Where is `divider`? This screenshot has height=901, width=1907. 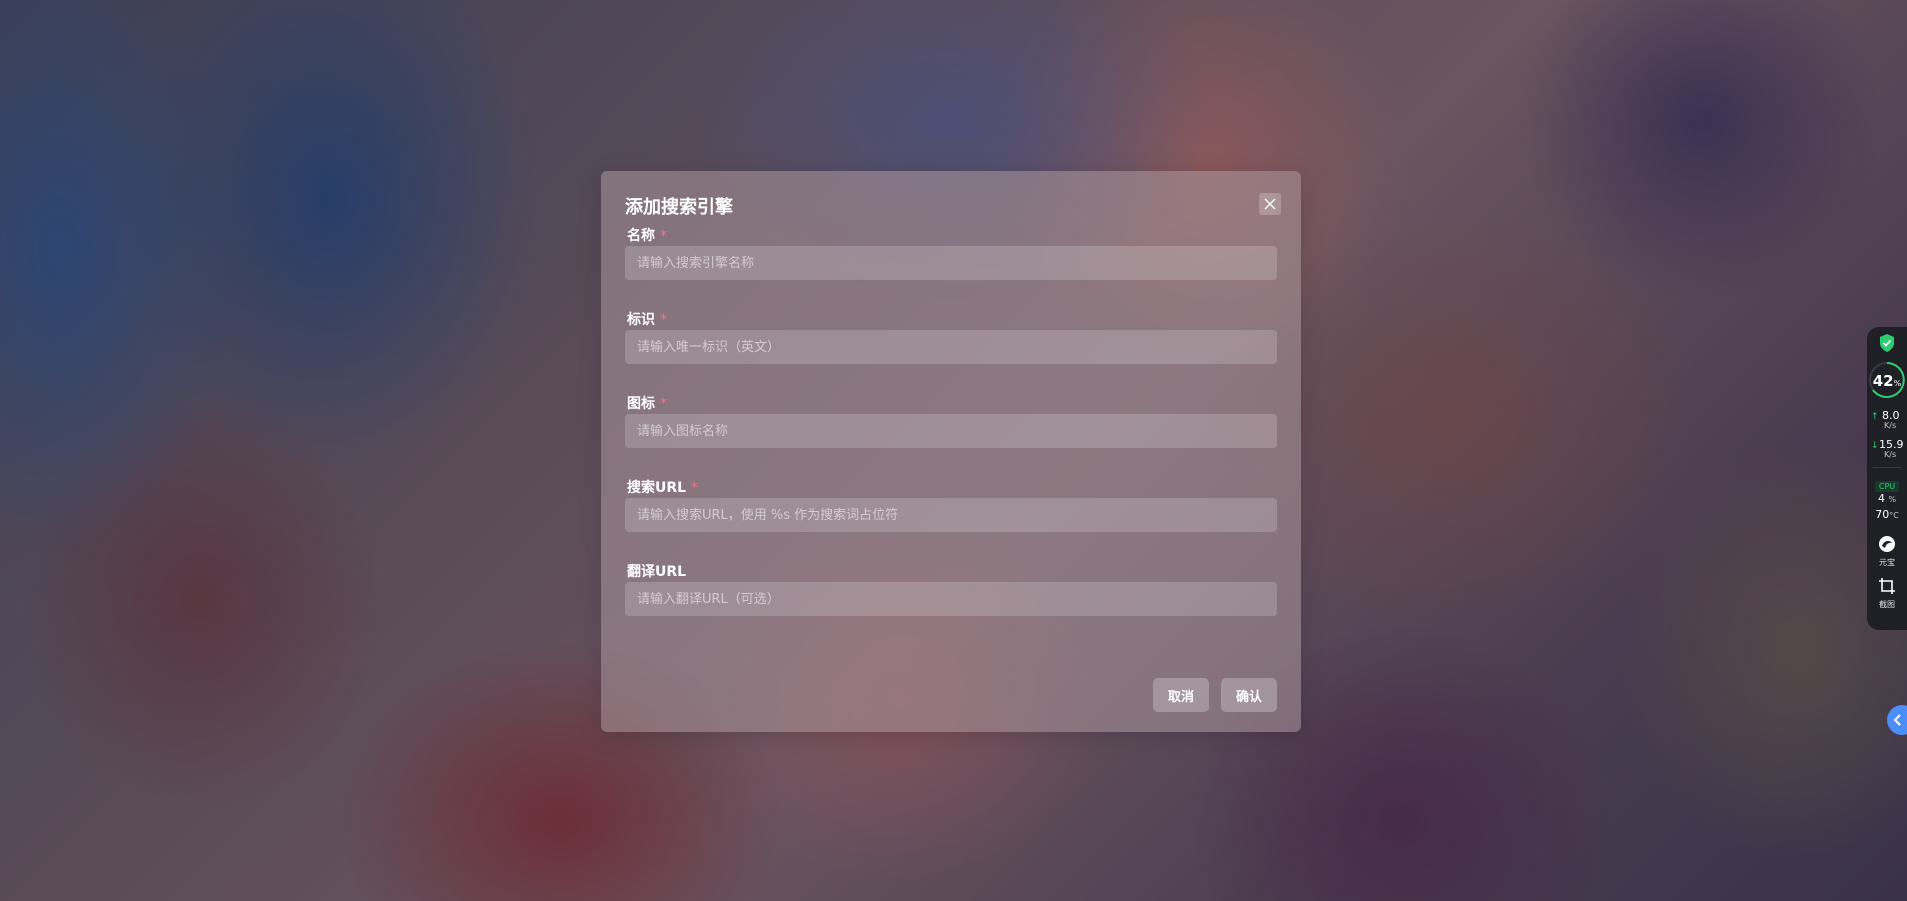 divider is located at coordinates (1887, 467).